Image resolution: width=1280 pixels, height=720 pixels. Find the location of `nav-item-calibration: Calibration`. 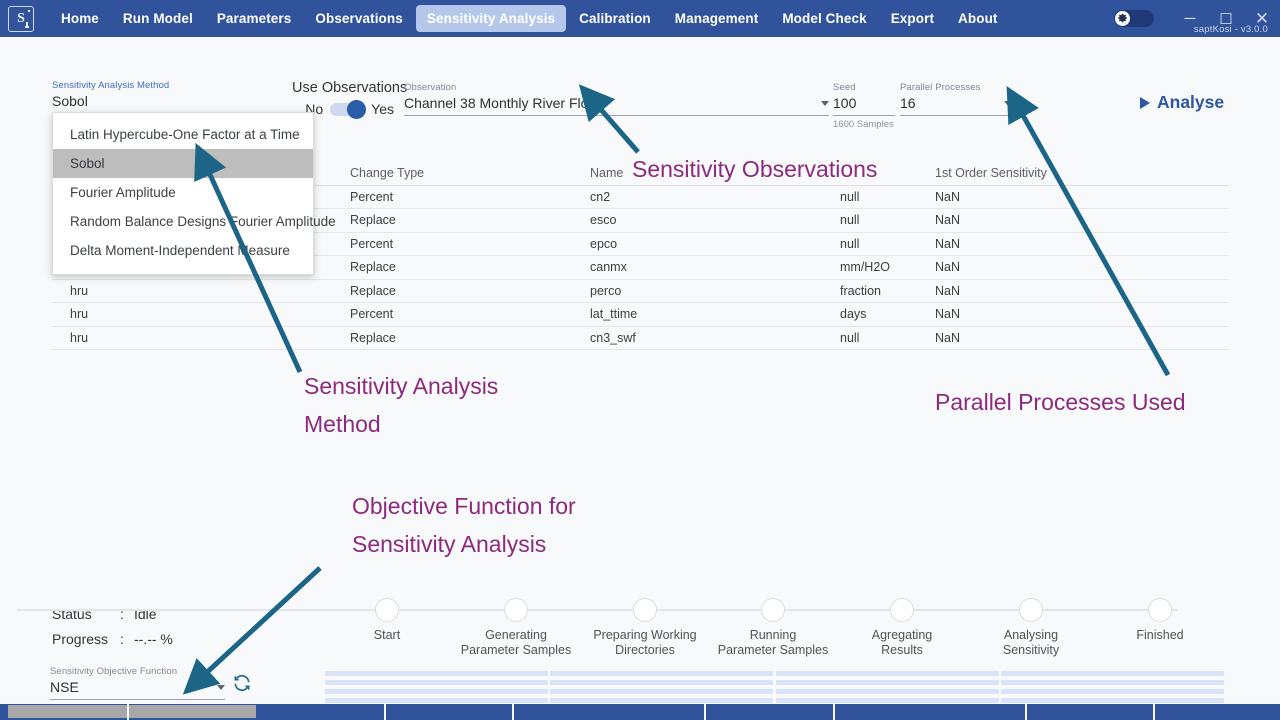

nav-item-calibration: Calibration is located at coordinates (615, 18).